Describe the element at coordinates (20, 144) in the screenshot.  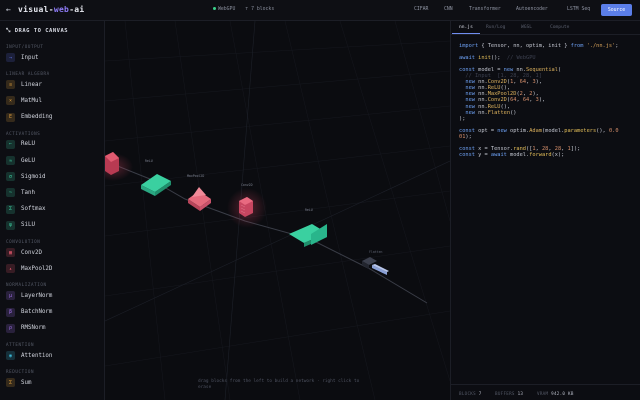
I see `block-relu: ⌐ ReLU` at that location.